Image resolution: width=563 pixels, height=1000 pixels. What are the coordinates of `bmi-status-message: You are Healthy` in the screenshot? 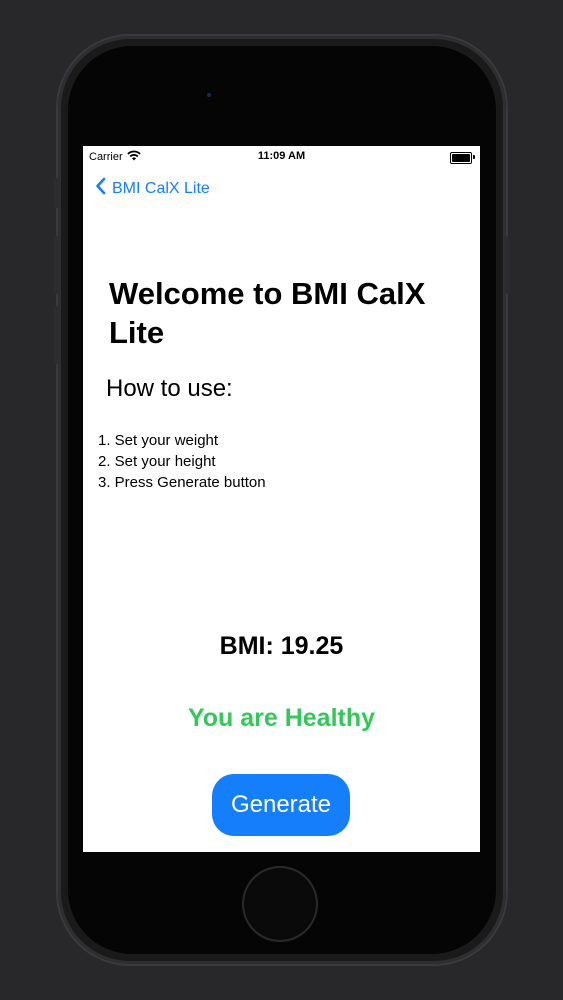 It's located at (281, 718).